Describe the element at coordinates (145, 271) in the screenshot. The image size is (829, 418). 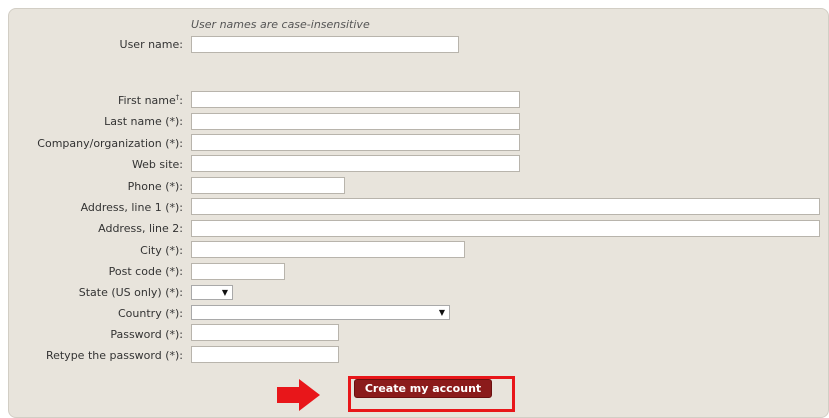
I see `postcode-label: Post code (*):` at that location.